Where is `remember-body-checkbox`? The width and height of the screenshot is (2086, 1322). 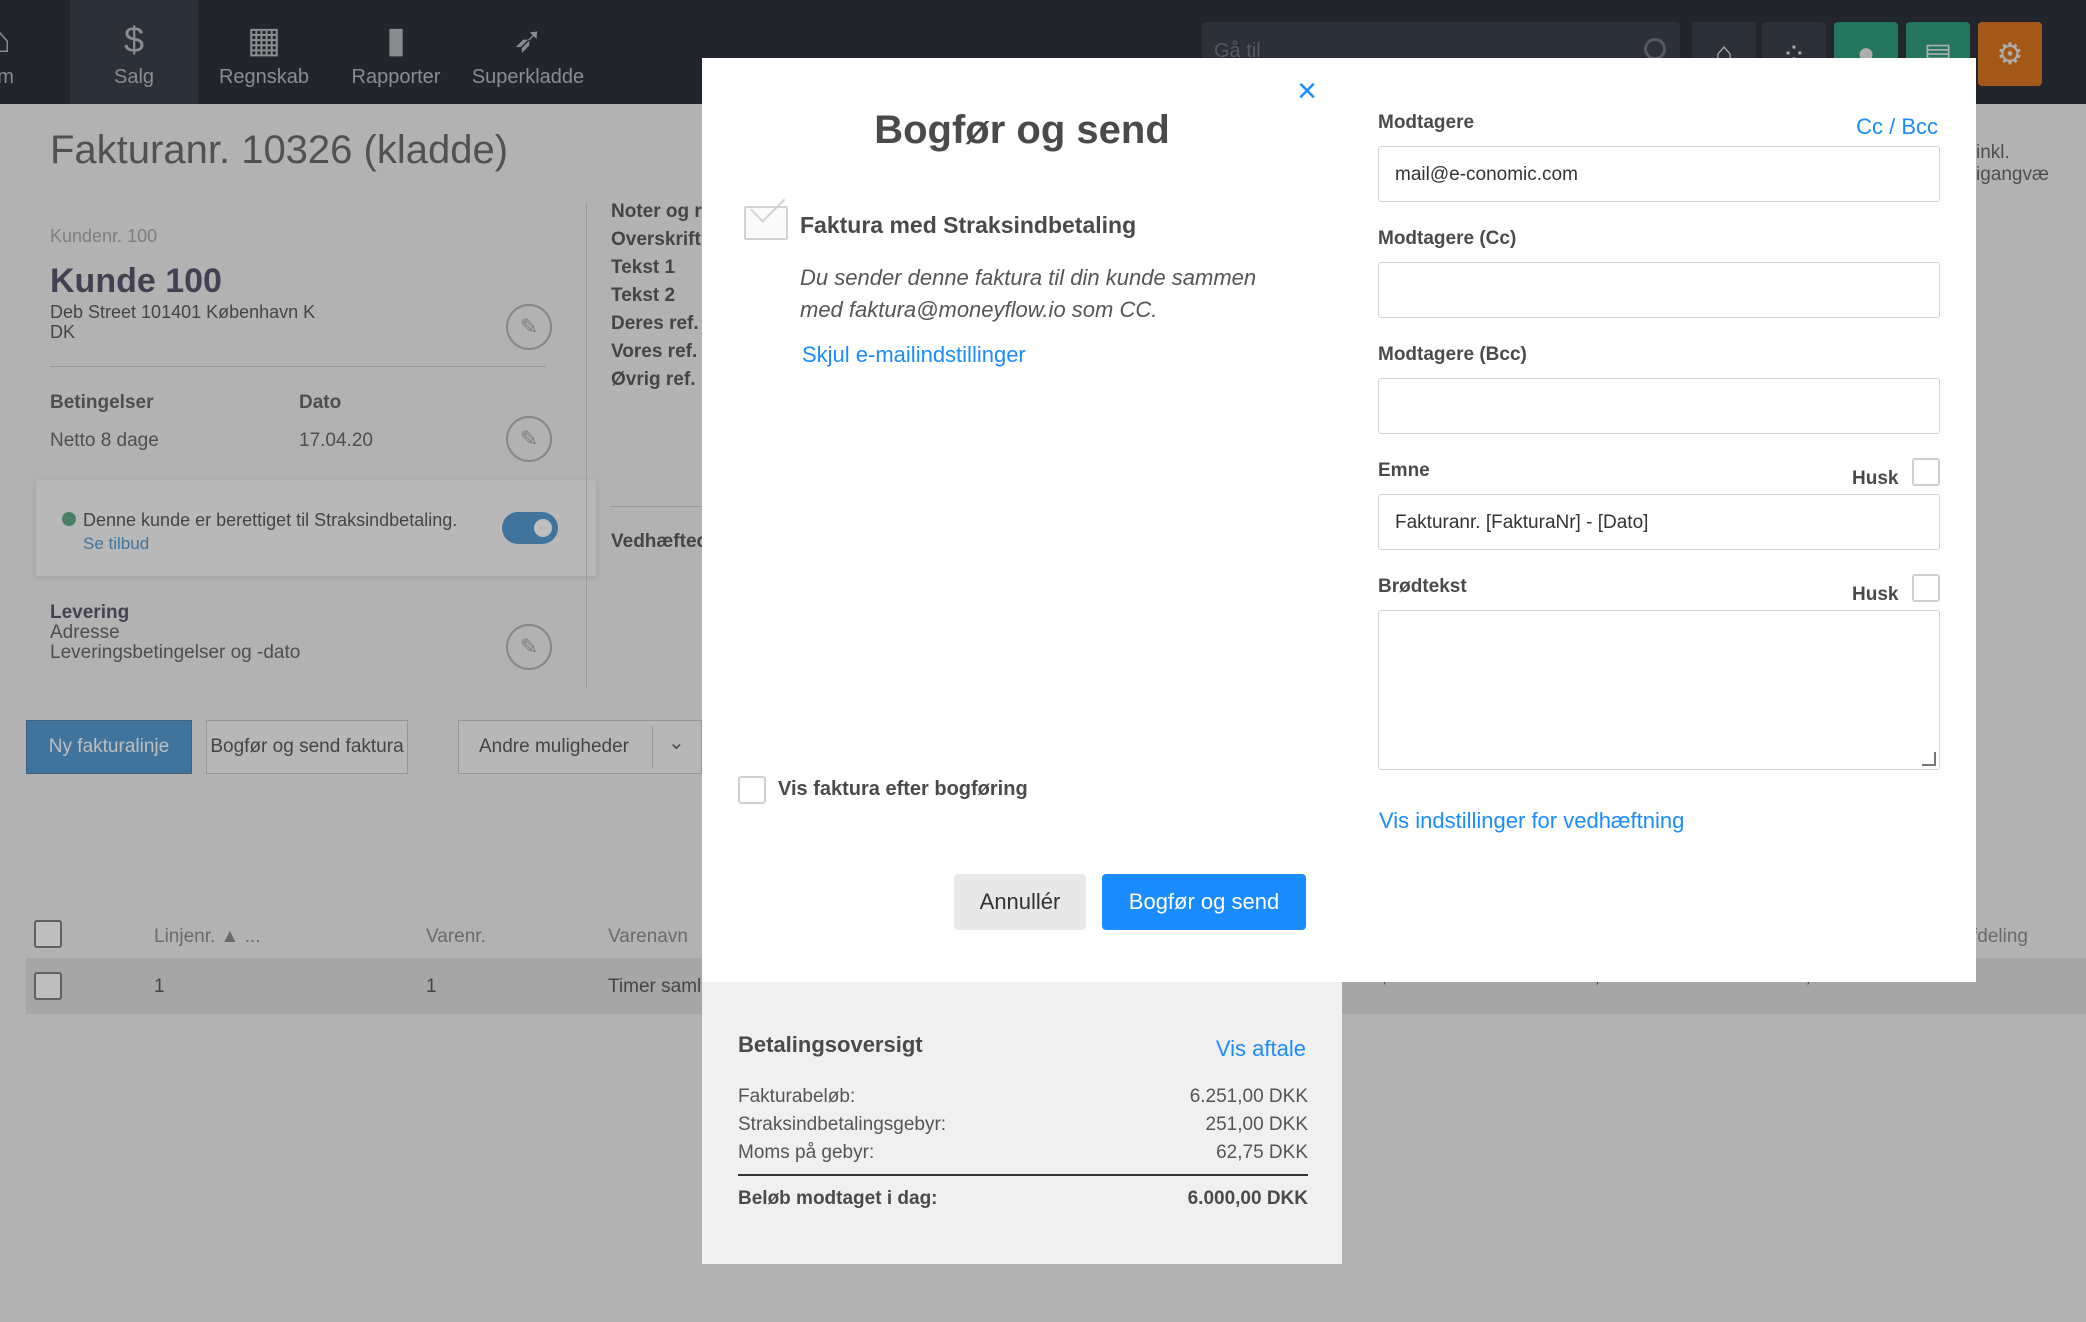 remember-body-checkbox is located at coordinates (1926, 588).